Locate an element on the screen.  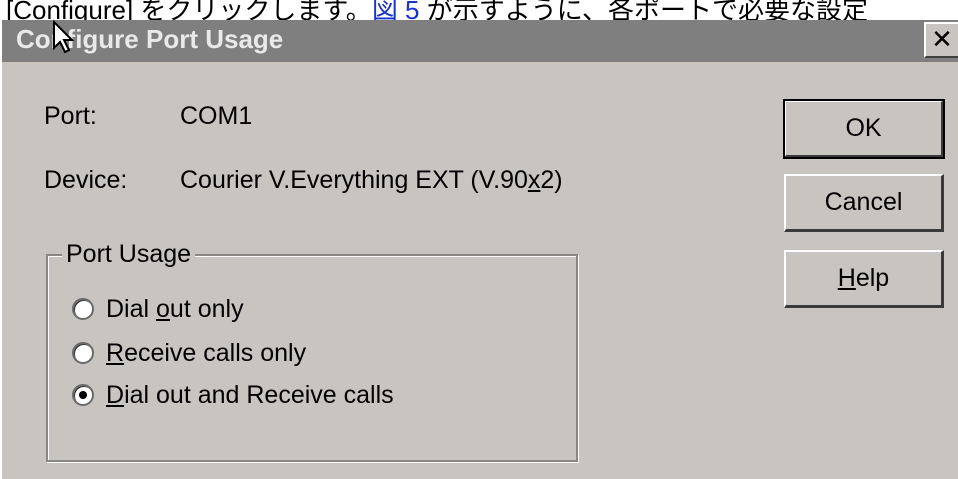
radio-selected-dot is located at coordinates (83, 395).